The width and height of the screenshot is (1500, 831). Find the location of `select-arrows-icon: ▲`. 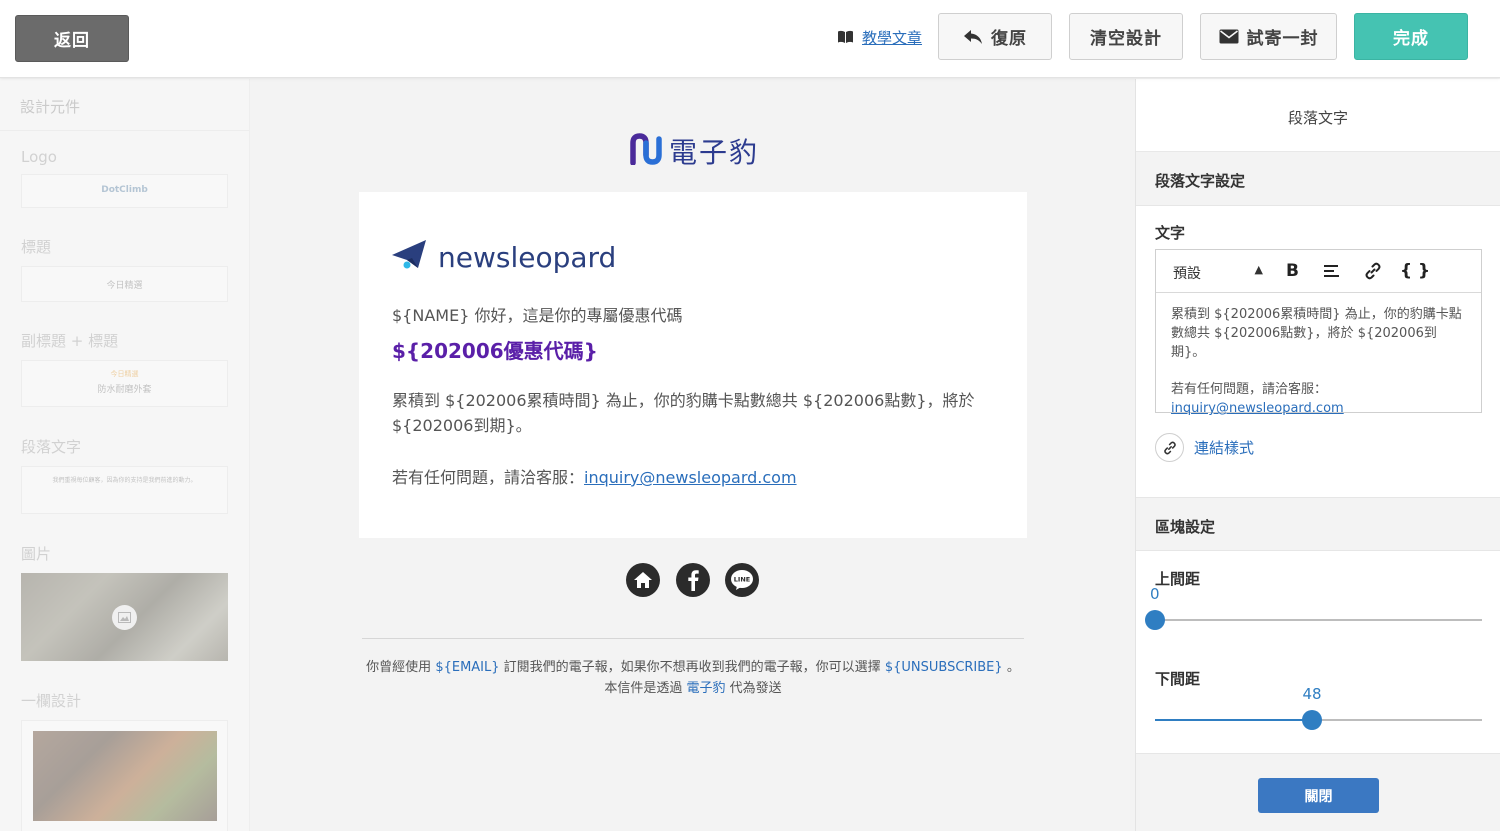

select-arrows-icon: ▲ is located at coordinates (1258, 269).